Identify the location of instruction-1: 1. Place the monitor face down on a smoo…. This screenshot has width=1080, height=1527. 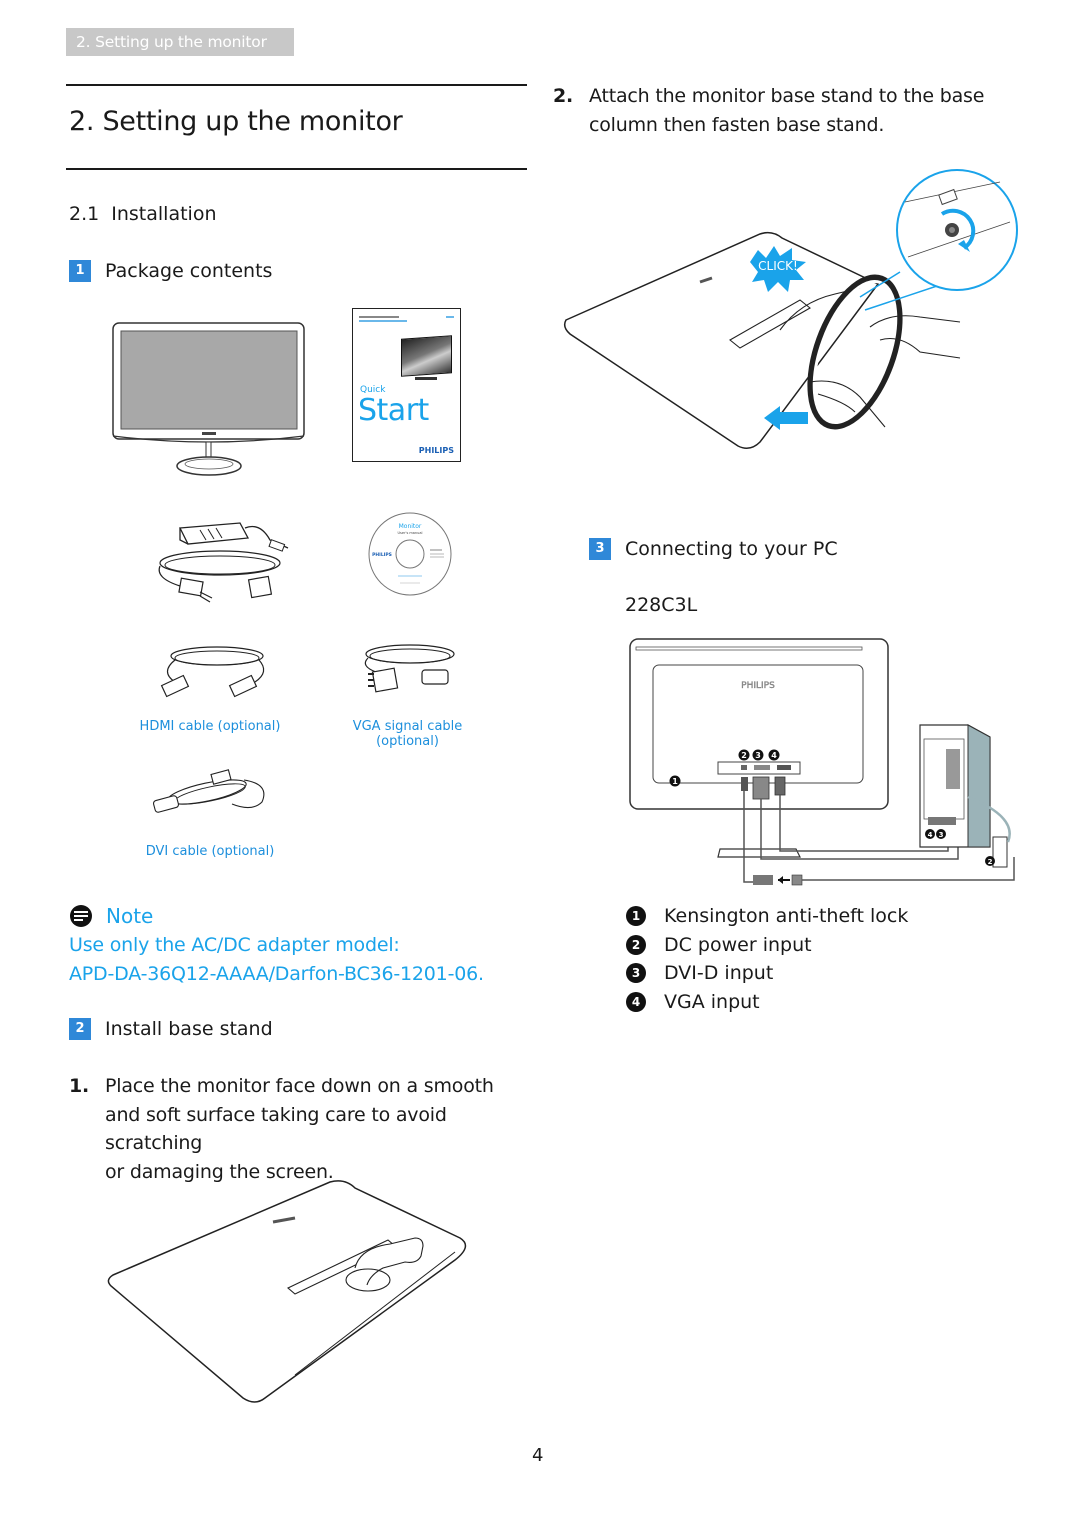
(304, 1129).